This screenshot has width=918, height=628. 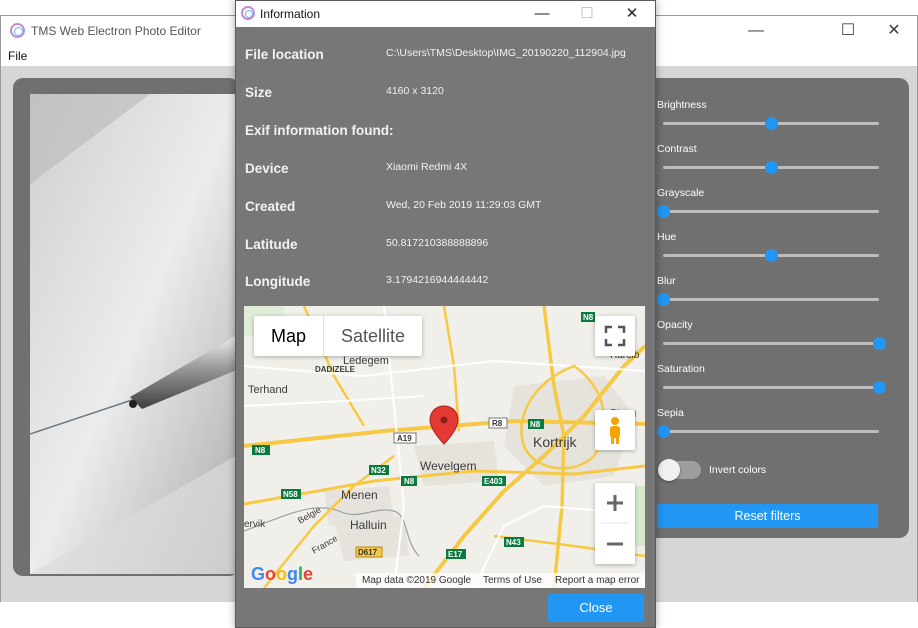 I want to click on invert-colors-toggle, so click(x=679, y=470).